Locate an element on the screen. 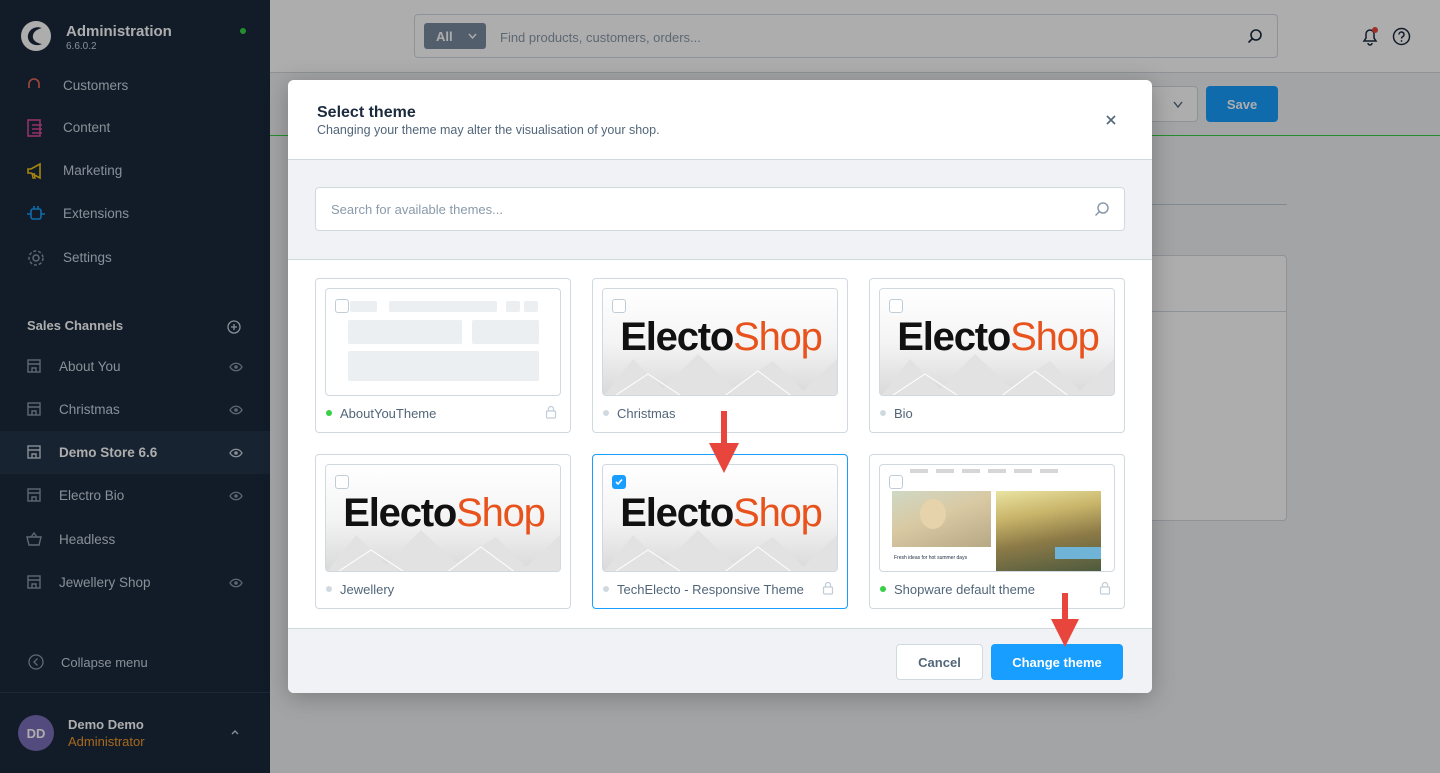 The width and height of the screenshot is (1440, 773). modal-title: Select theme is located at coordinates (366, 112).